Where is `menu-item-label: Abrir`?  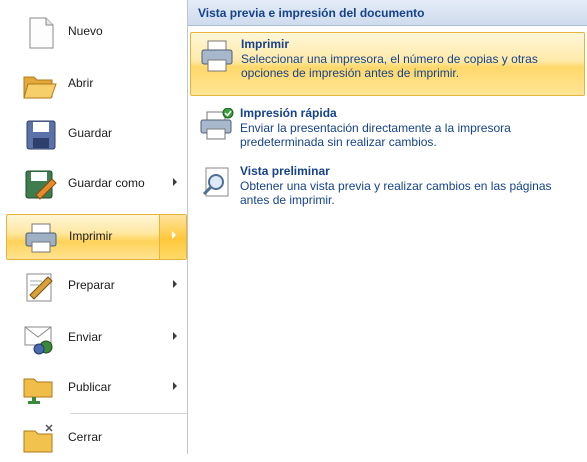 menu-item-label: Abrir is located at coordinates (81, 83).